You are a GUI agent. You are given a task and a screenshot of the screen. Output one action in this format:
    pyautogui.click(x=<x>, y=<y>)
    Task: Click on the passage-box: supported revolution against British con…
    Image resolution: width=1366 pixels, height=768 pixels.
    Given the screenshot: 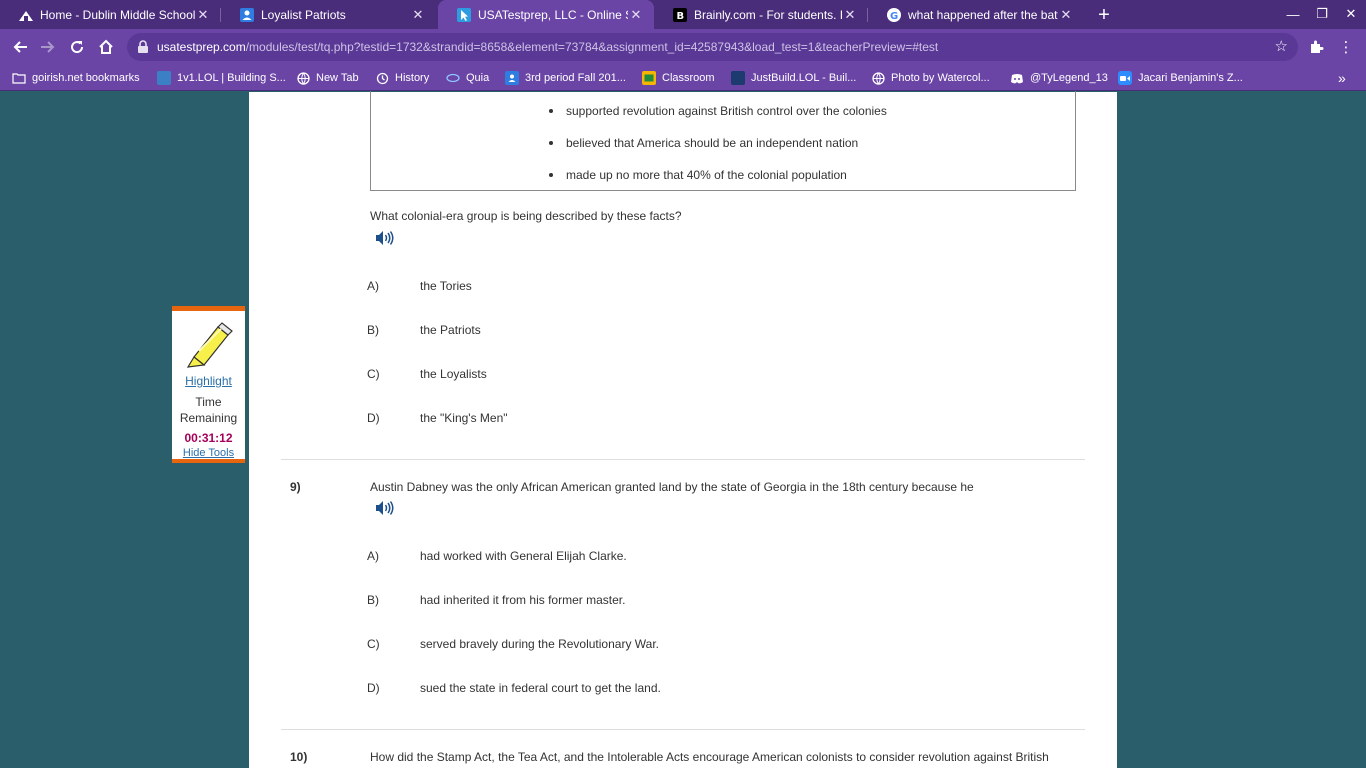 What is the action you would take?
    pyautogui.click(x=723, y=141)
    